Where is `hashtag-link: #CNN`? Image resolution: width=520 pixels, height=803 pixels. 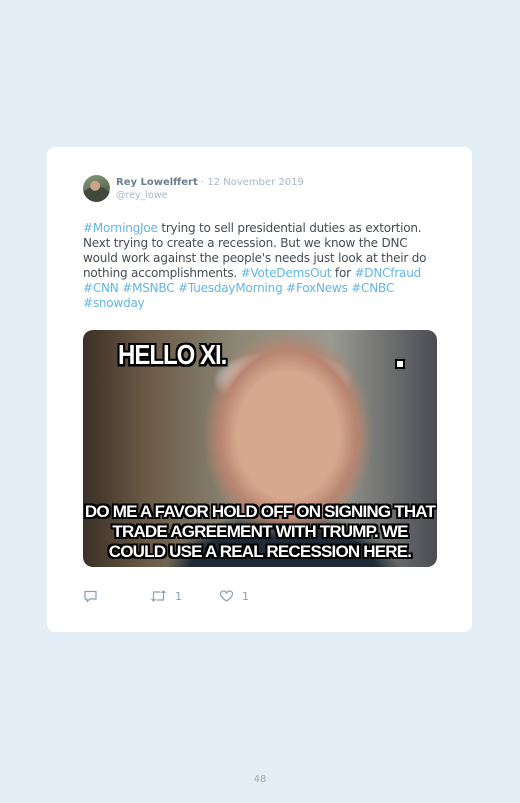 hashtag-link: #CNN is located at coordinates (101, 288).